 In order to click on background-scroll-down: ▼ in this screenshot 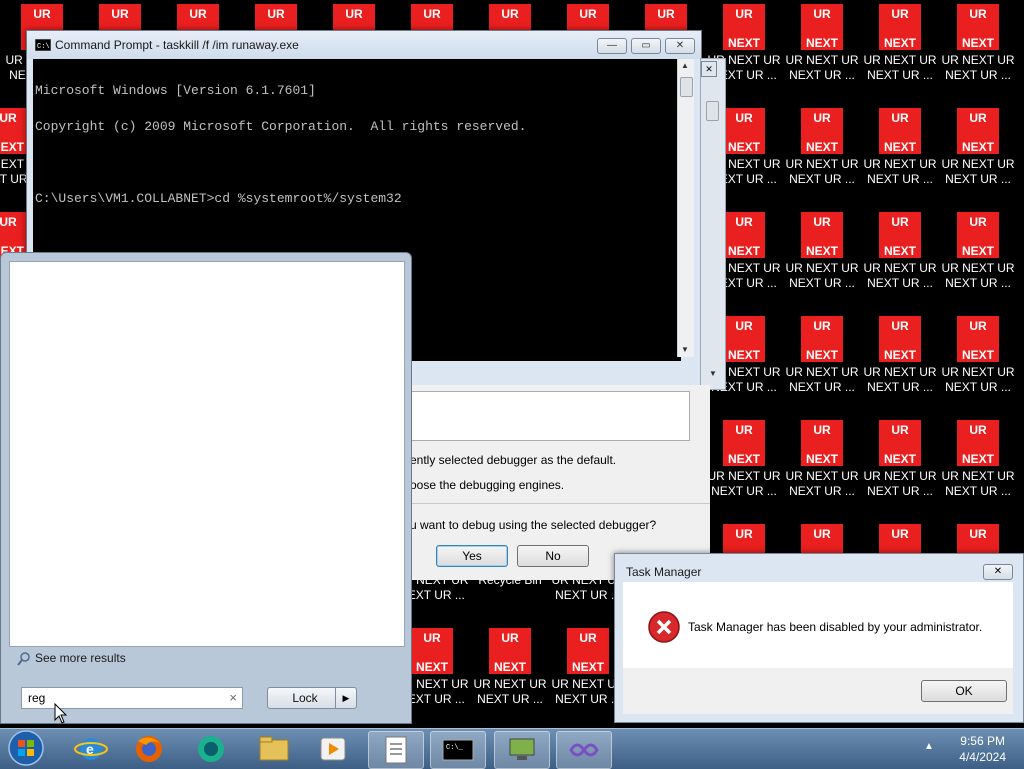, I will do `click(713, 373)`.